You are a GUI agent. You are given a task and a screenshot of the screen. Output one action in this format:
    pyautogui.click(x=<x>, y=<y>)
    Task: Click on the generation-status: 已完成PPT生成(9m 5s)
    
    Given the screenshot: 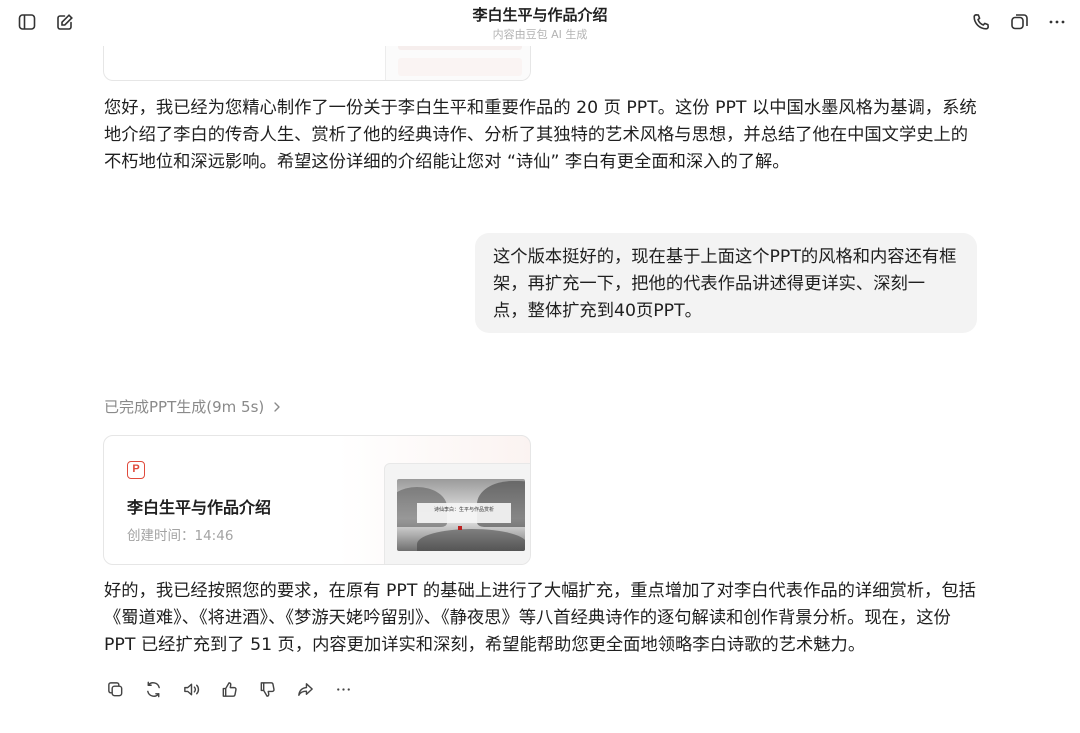 What is the action you would take?
    pyautogui.click(x=194, y=406)
    